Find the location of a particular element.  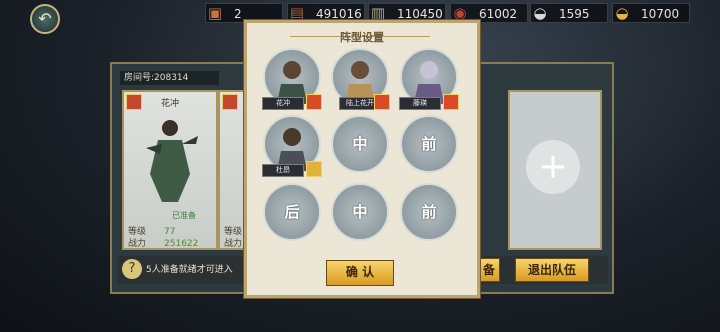

ready-tag: 已准备 is located at coordinates (184, 215).